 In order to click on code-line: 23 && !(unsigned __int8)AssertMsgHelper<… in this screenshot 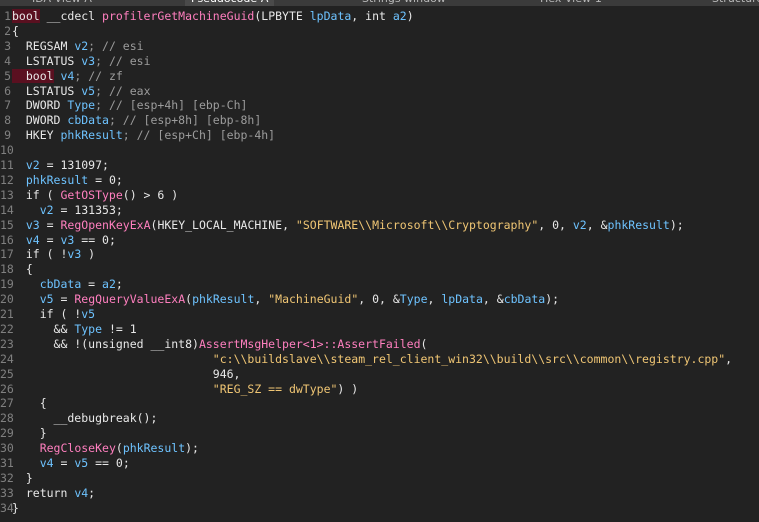, I will do `click(379, 344)`.